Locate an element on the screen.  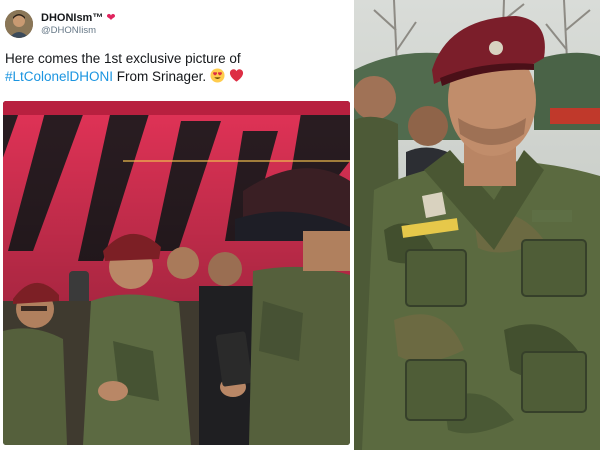
tweet-header: DHONIsm™ ❤ @DHONIism is located at coordinates (60, 24).